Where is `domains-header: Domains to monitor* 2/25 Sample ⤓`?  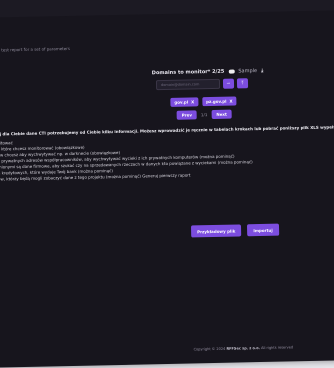 domains-header: Domains to monitor* 2/25 Sample ⤓ is located at coordinates (208, 72).